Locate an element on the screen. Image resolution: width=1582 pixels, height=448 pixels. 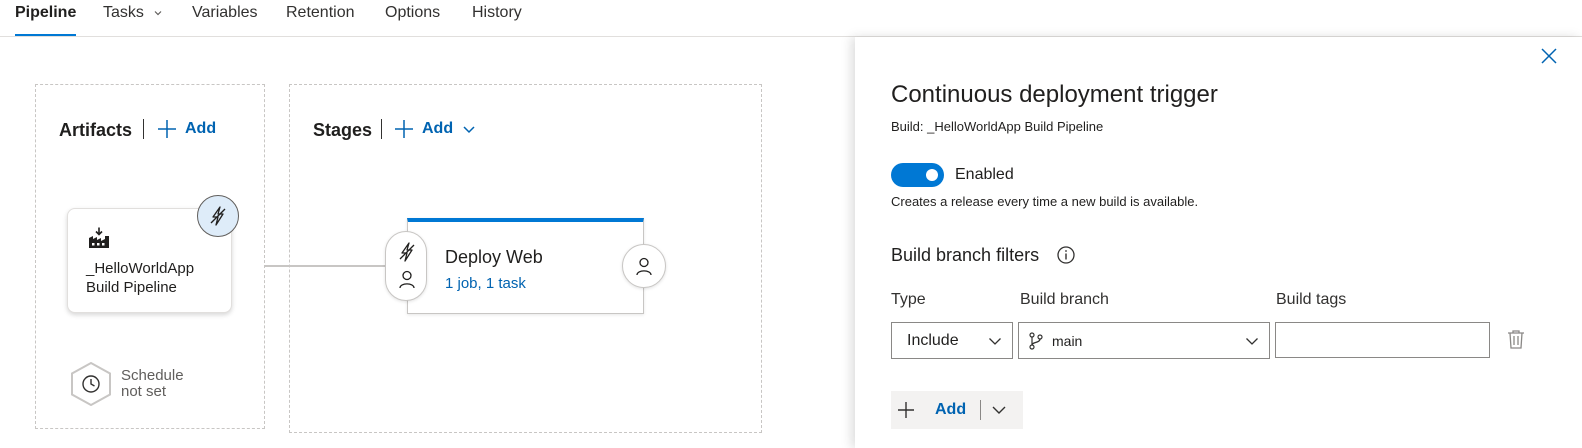
stage-tasks-link: 1 job, 1 task is located at coordinates (485, 283).